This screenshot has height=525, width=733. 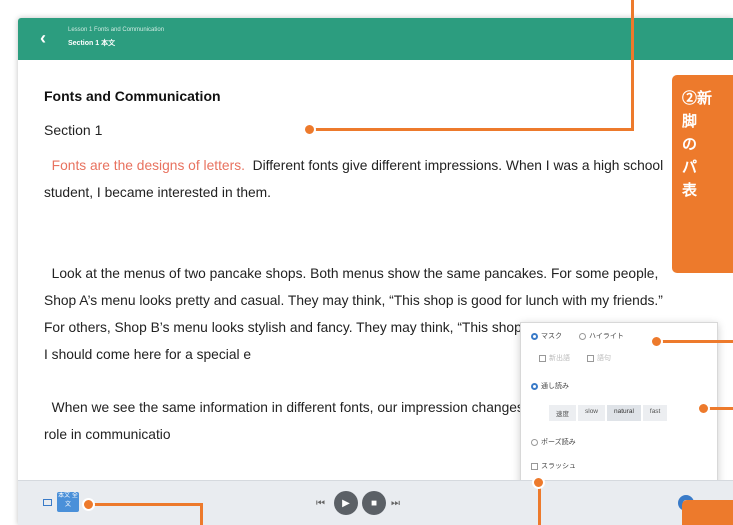 I want to click on speed-slow-button: slow, so click(x=592, y=413).